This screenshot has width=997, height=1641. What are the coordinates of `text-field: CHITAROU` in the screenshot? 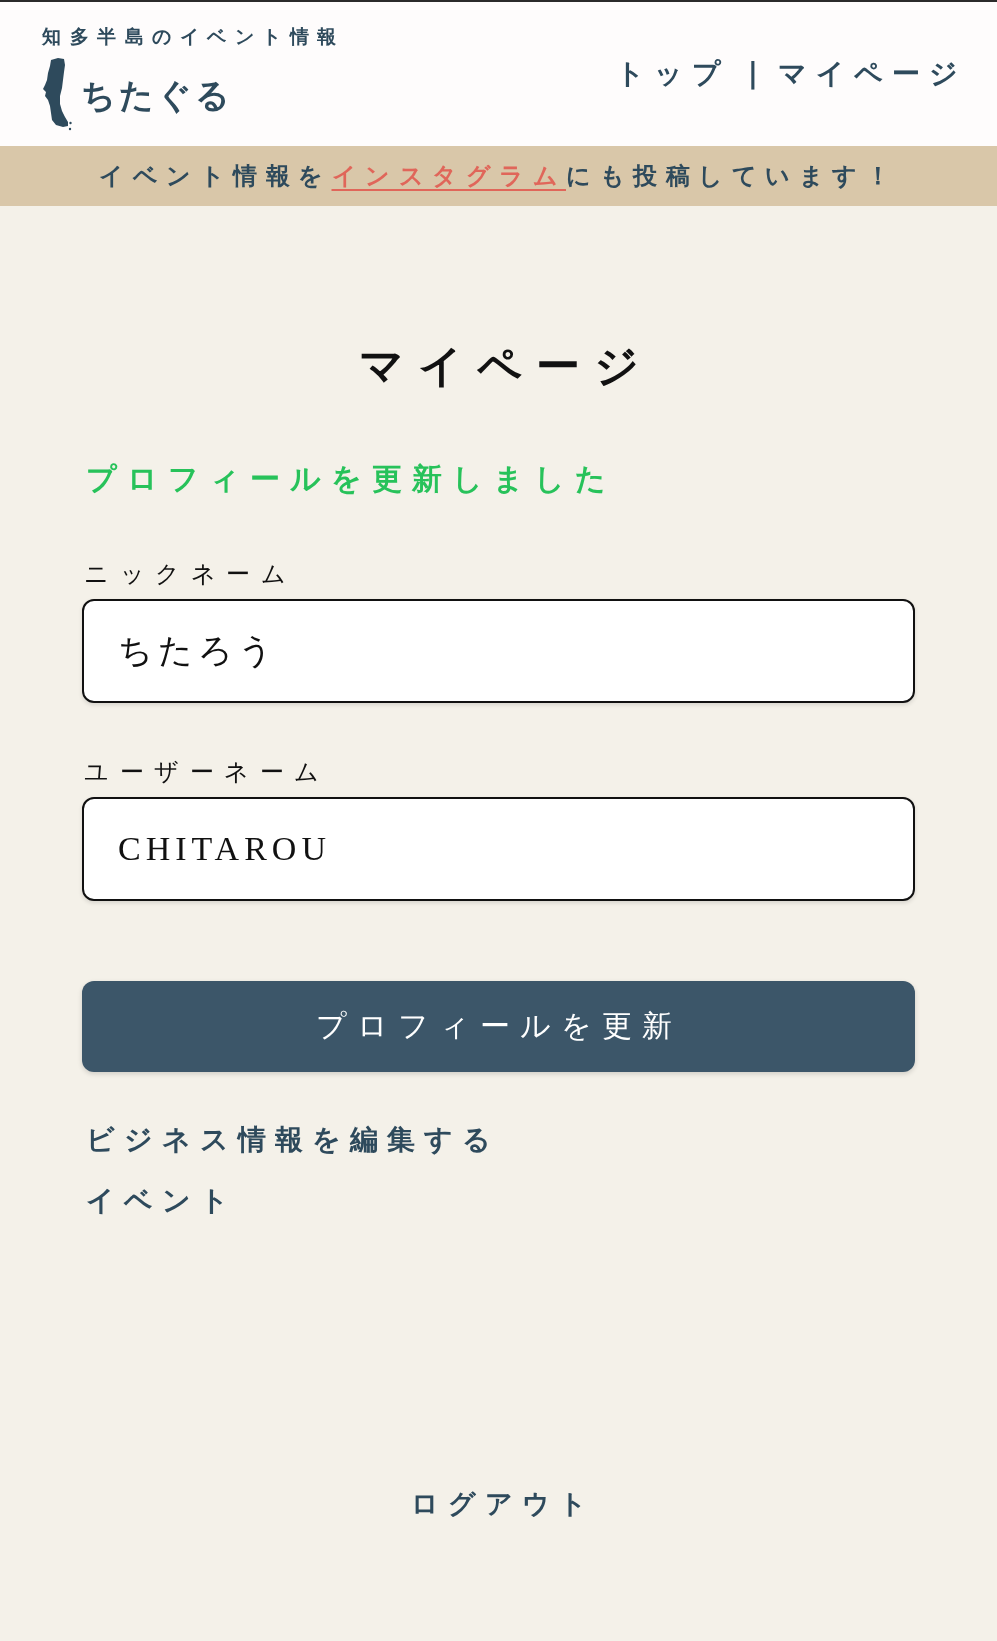 It's located at (498, 849).